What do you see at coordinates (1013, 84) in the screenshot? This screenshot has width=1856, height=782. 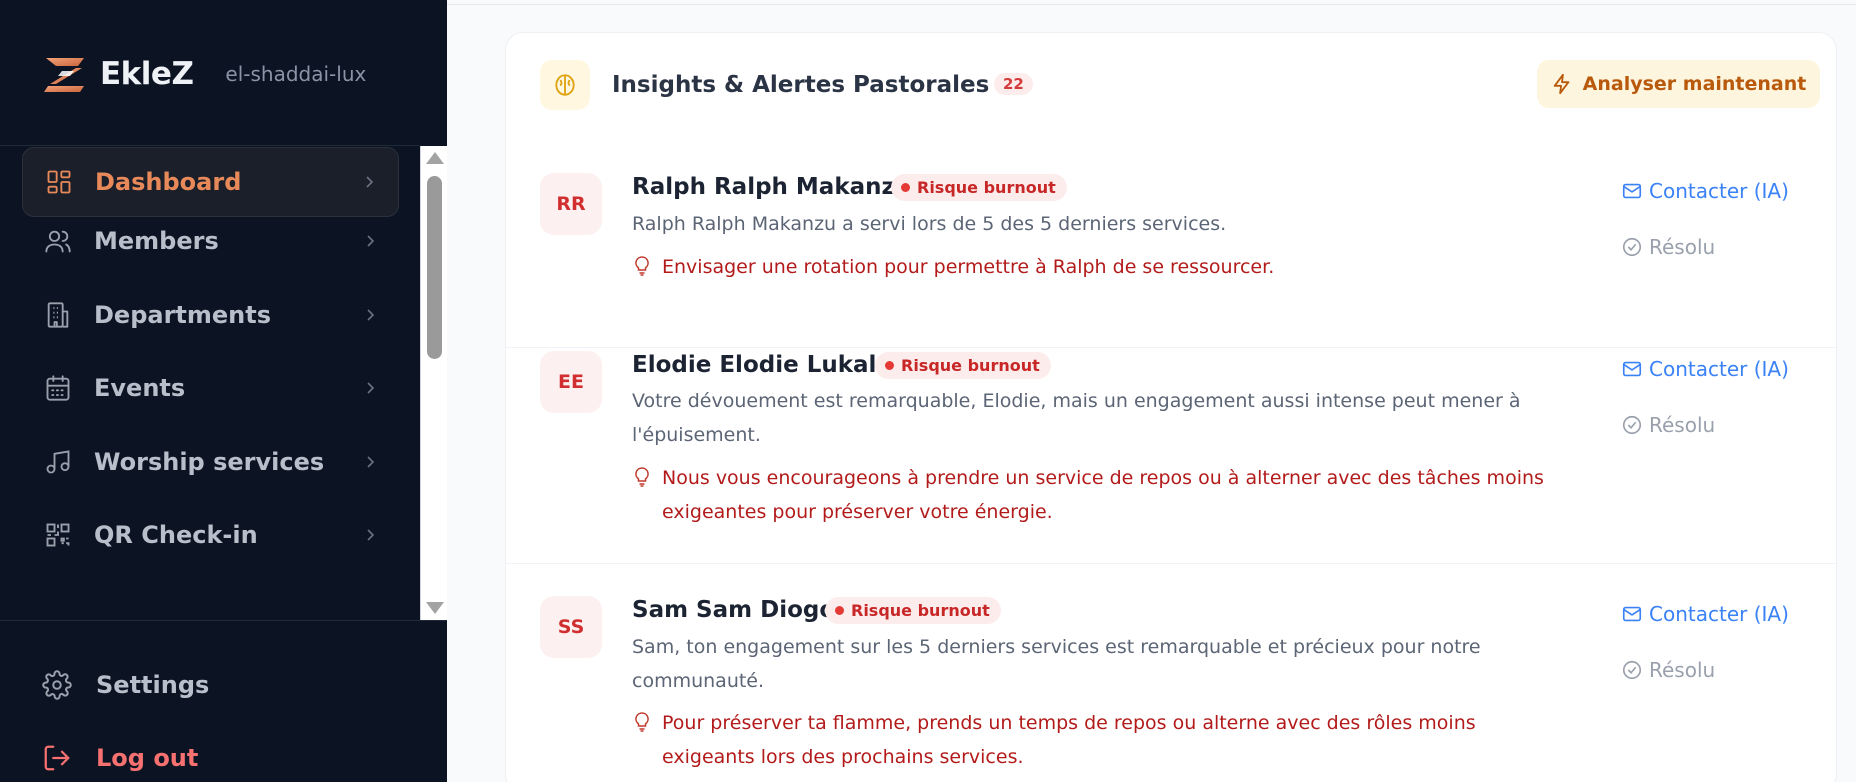 I see `alert-count-badge: 22` at bounding box center [1013, 84].